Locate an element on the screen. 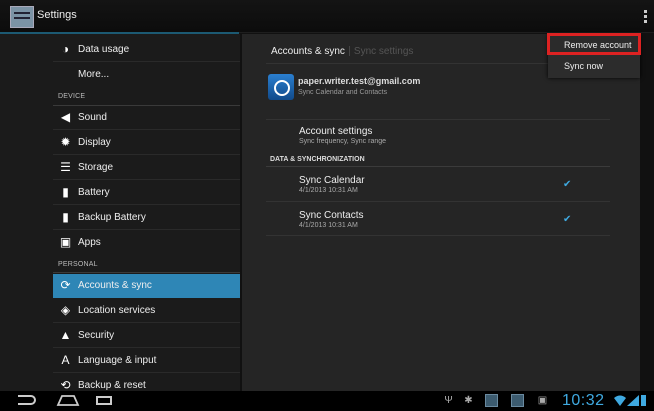 The width and height of the screenshot is (654, 411). sidebar-item-apps: ▣ Apps is located at coordinates (146, 243).